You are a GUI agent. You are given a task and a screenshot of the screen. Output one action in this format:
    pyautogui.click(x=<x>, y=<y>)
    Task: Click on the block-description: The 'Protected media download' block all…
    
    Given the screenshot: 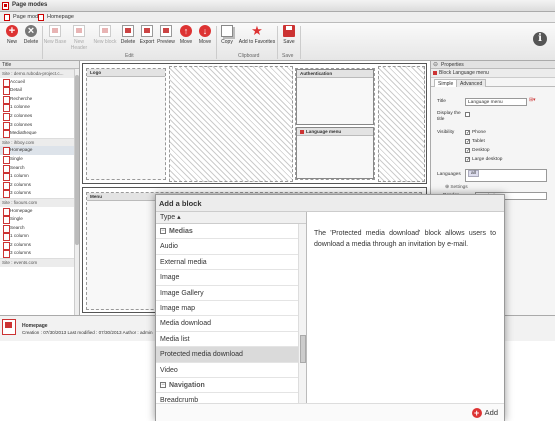 What is the action you would take?
    pyautogui.click(x=405, y=239)
    